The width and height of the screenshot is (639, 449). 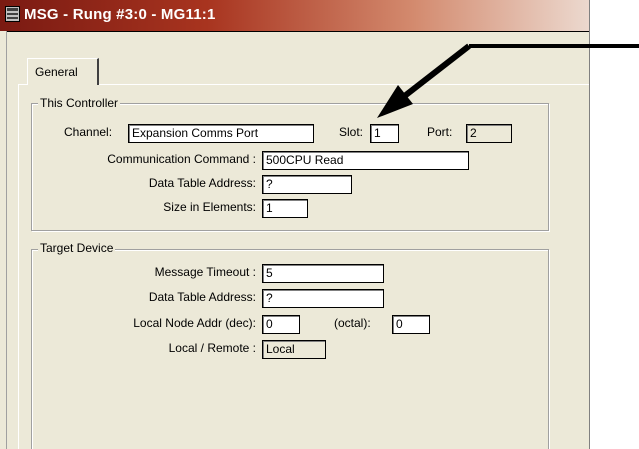 I want to click on local-node-addr-octal-label: (octal):, so click(x=352, y=323).